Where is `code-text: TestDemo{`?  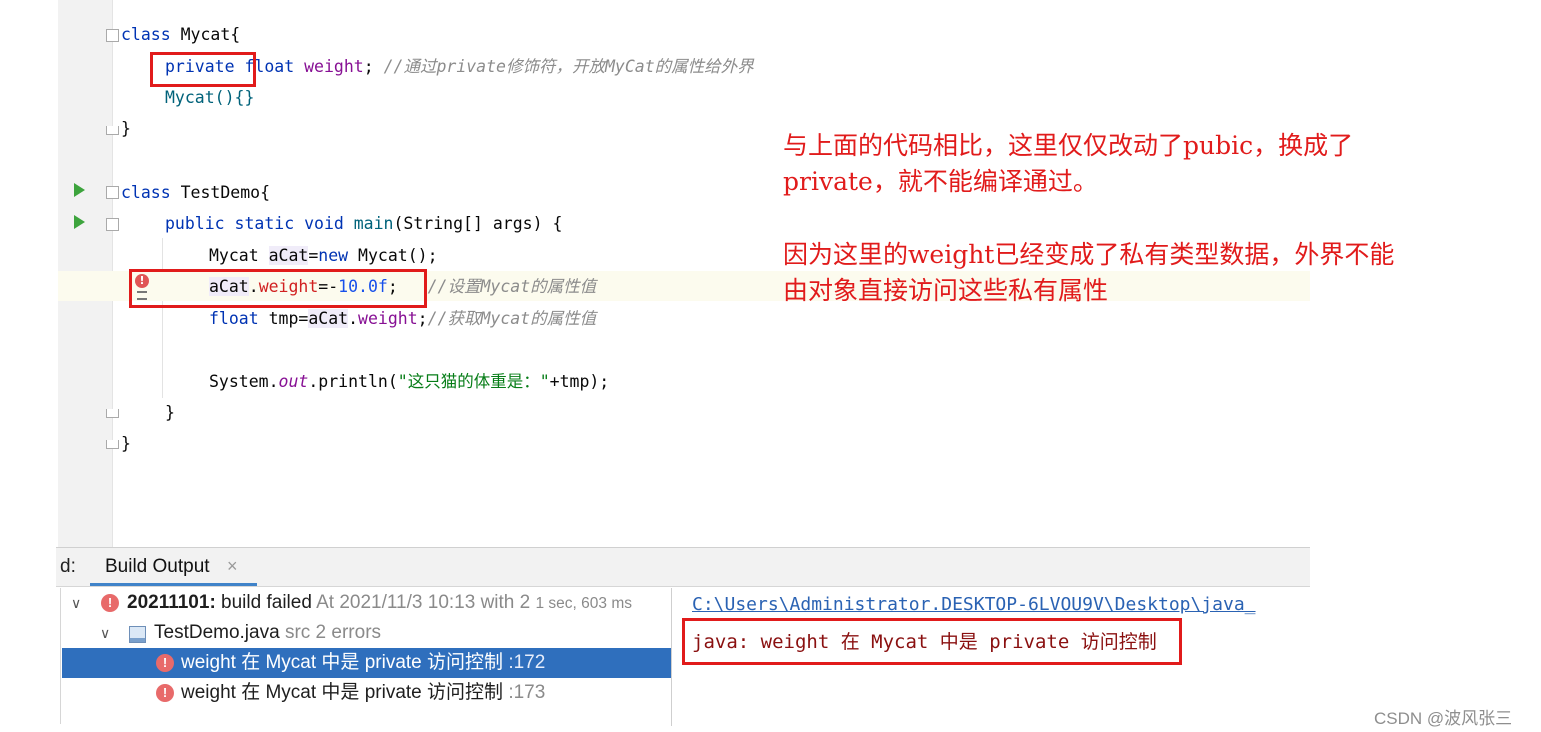
code-text: TestDemo{ is located at coordinates (220, 192).